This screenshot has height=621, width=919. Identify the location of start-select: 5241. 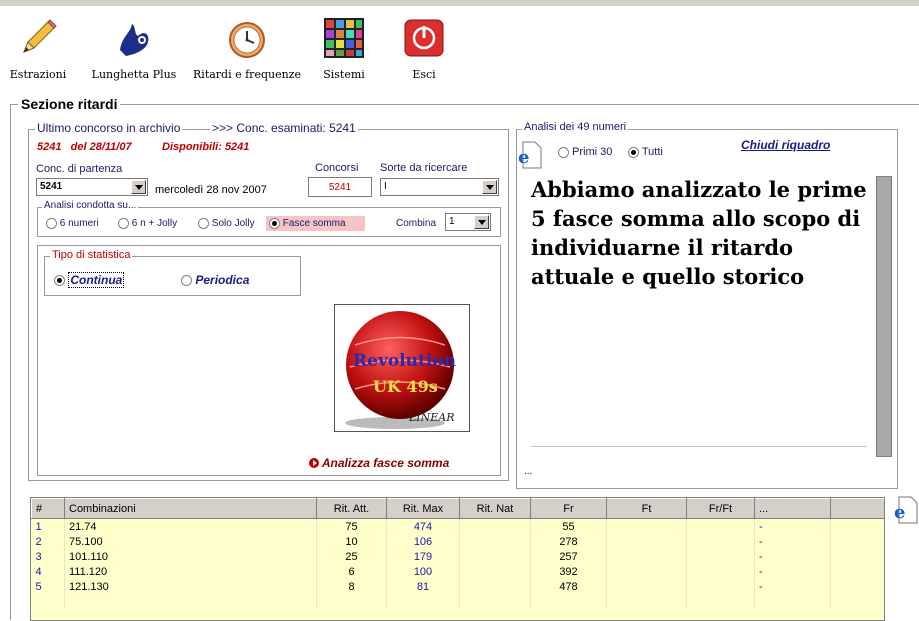
(92, 187).